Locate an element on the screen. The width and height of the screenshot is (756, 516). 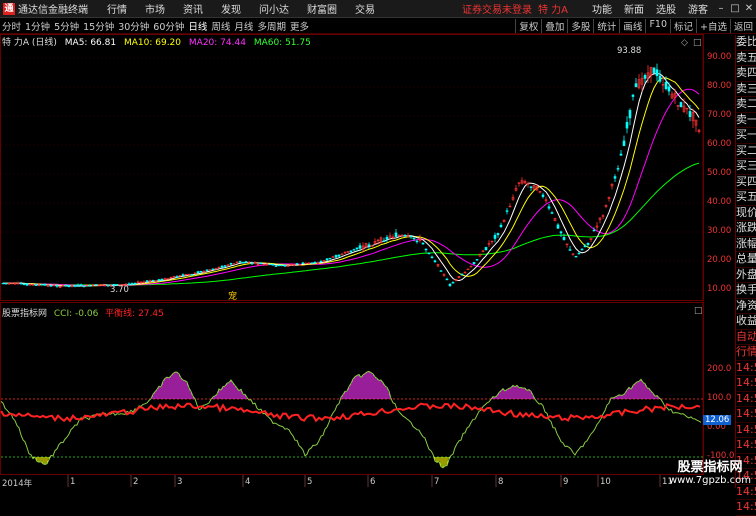
sidebar-item: 自动 is located at coordinates (746, 337).